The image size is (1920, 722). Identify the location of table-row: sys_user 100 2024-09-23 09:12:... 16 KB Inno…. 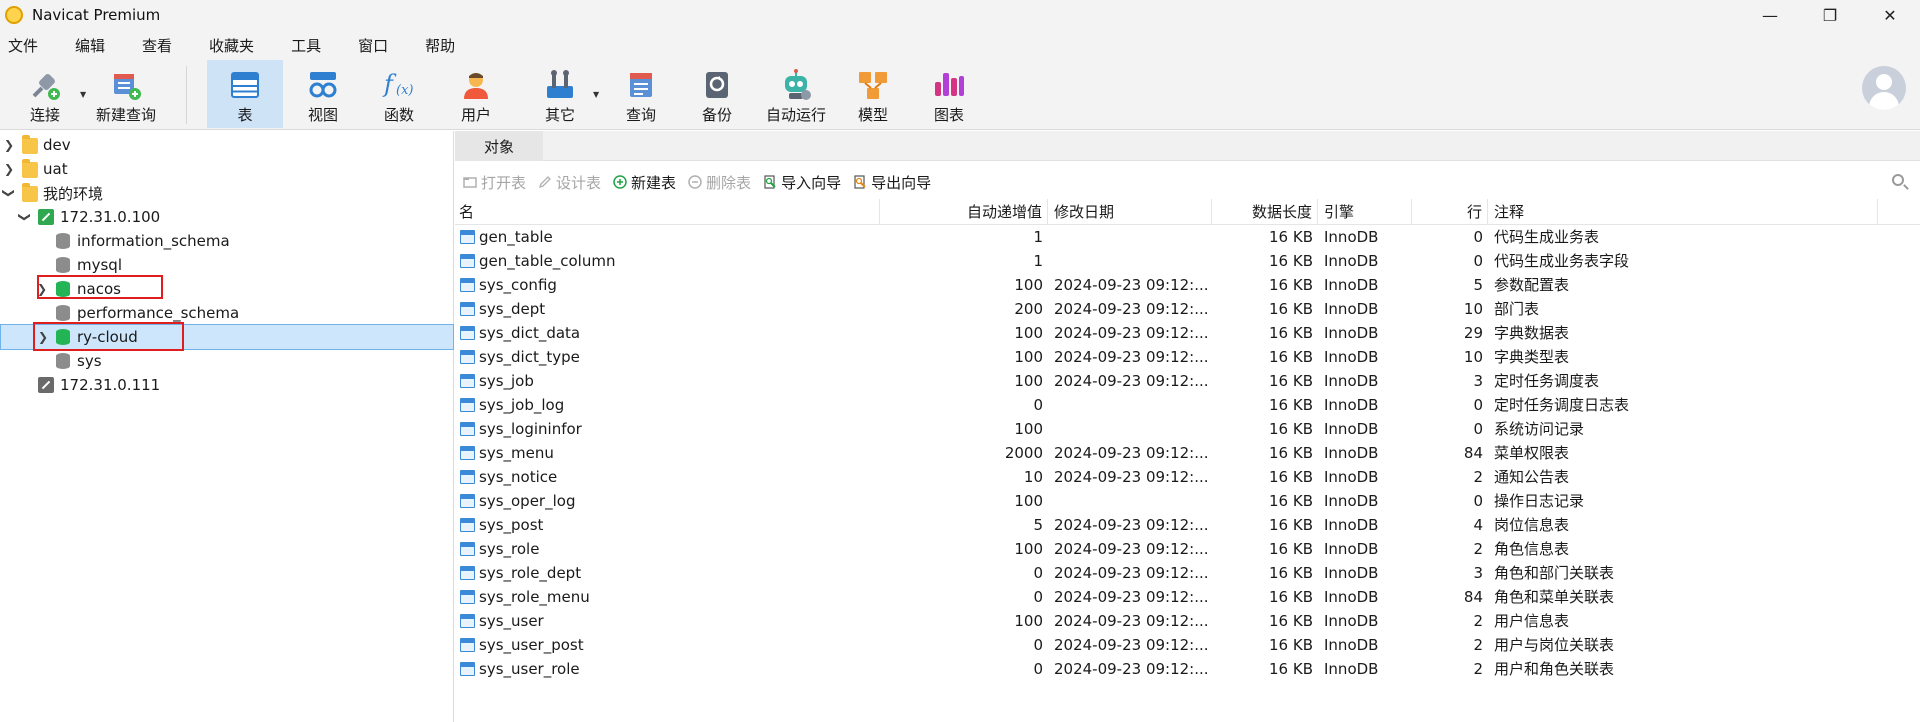
(1187, 621).